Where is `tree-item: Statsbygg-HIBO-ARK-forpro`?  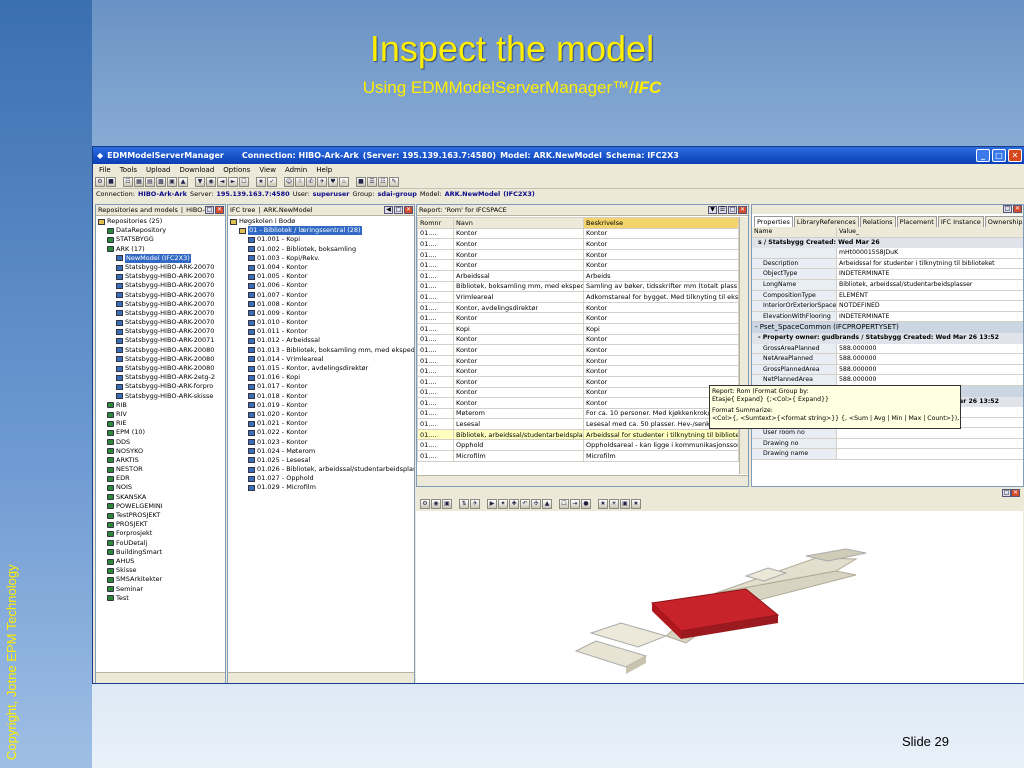
tree-item: Statsbygg-HIBO-ARK-forpro is located at coordinates (160, 386).